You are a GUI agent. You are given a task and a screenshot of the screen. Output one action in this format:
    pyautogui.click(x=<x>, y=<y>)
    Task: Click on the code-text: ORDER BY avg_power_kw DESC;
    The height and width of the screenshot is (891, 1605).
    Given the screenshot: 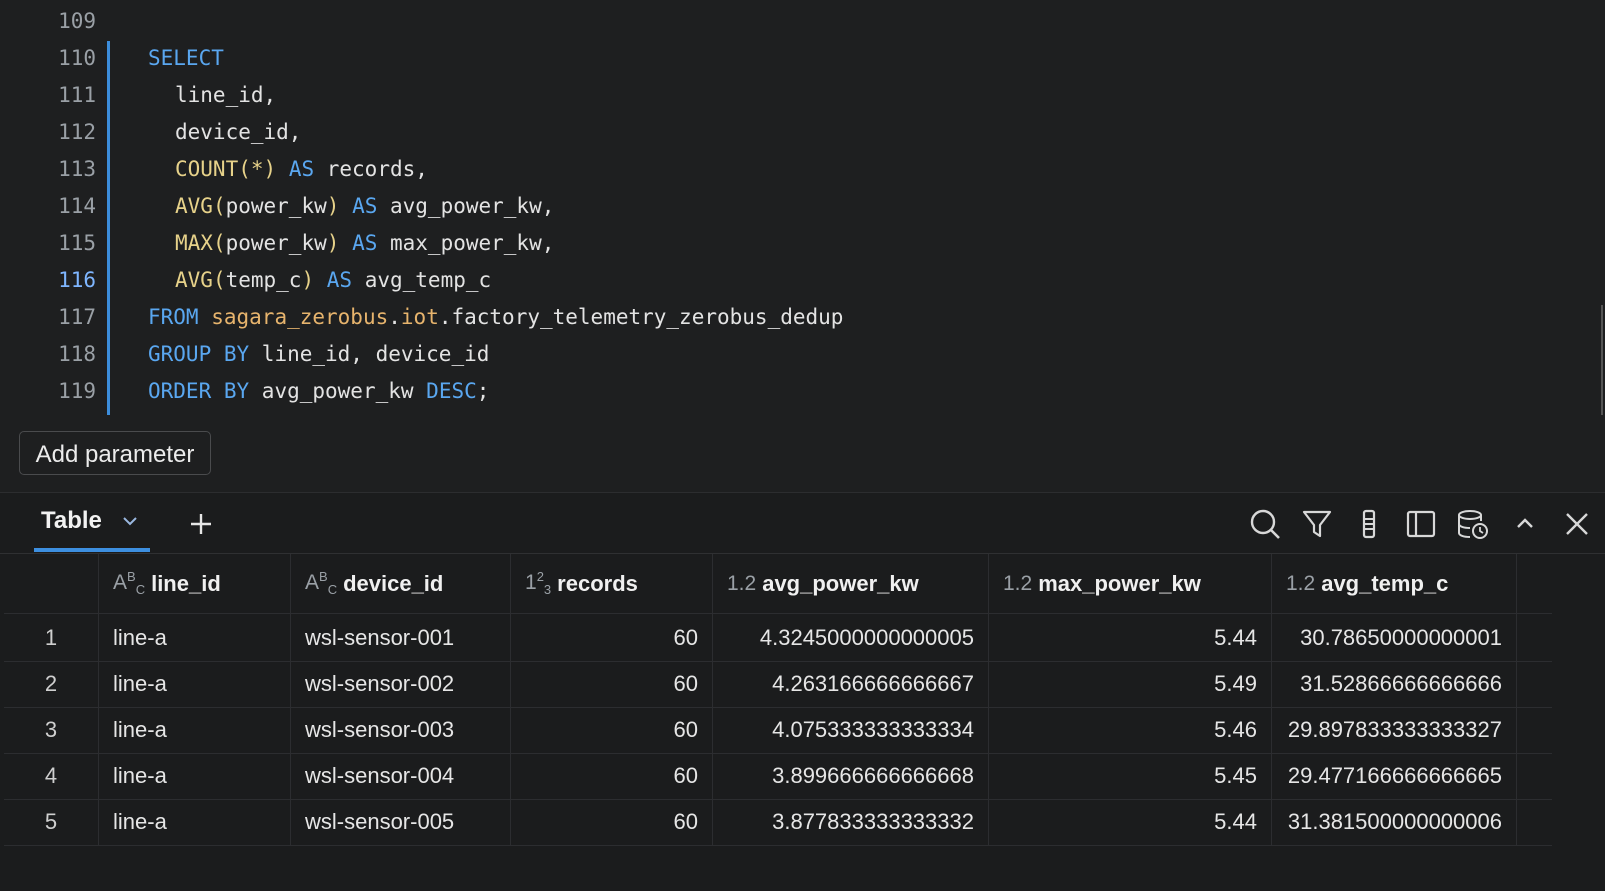 What is the action you would take?
    pyautogui.click(x=318, y=391)
    